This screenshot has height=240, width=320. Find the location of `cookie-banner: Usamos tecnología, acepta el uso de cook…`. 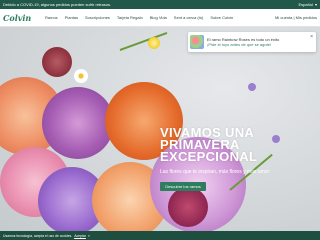

cookie-banner: Usamos tecnología, acepta el uso de cook… is located at coordinates (160, 235).